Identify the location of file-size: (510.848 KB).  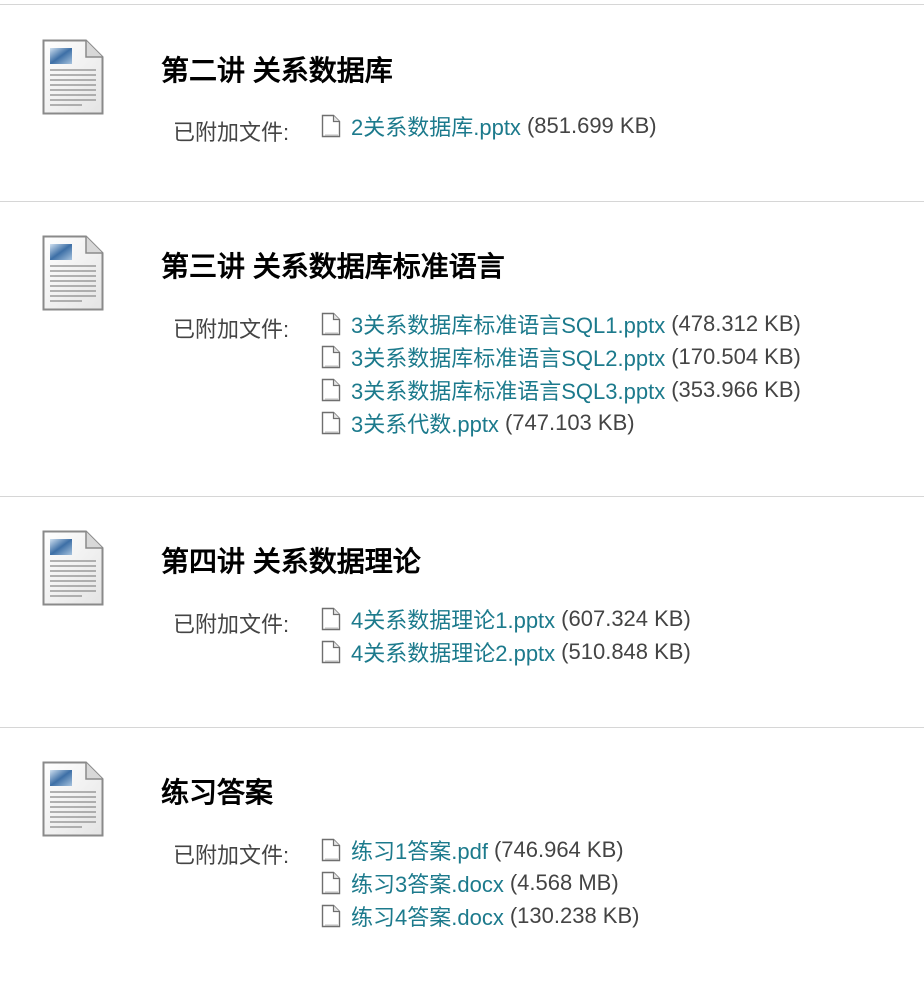
(626, 651).